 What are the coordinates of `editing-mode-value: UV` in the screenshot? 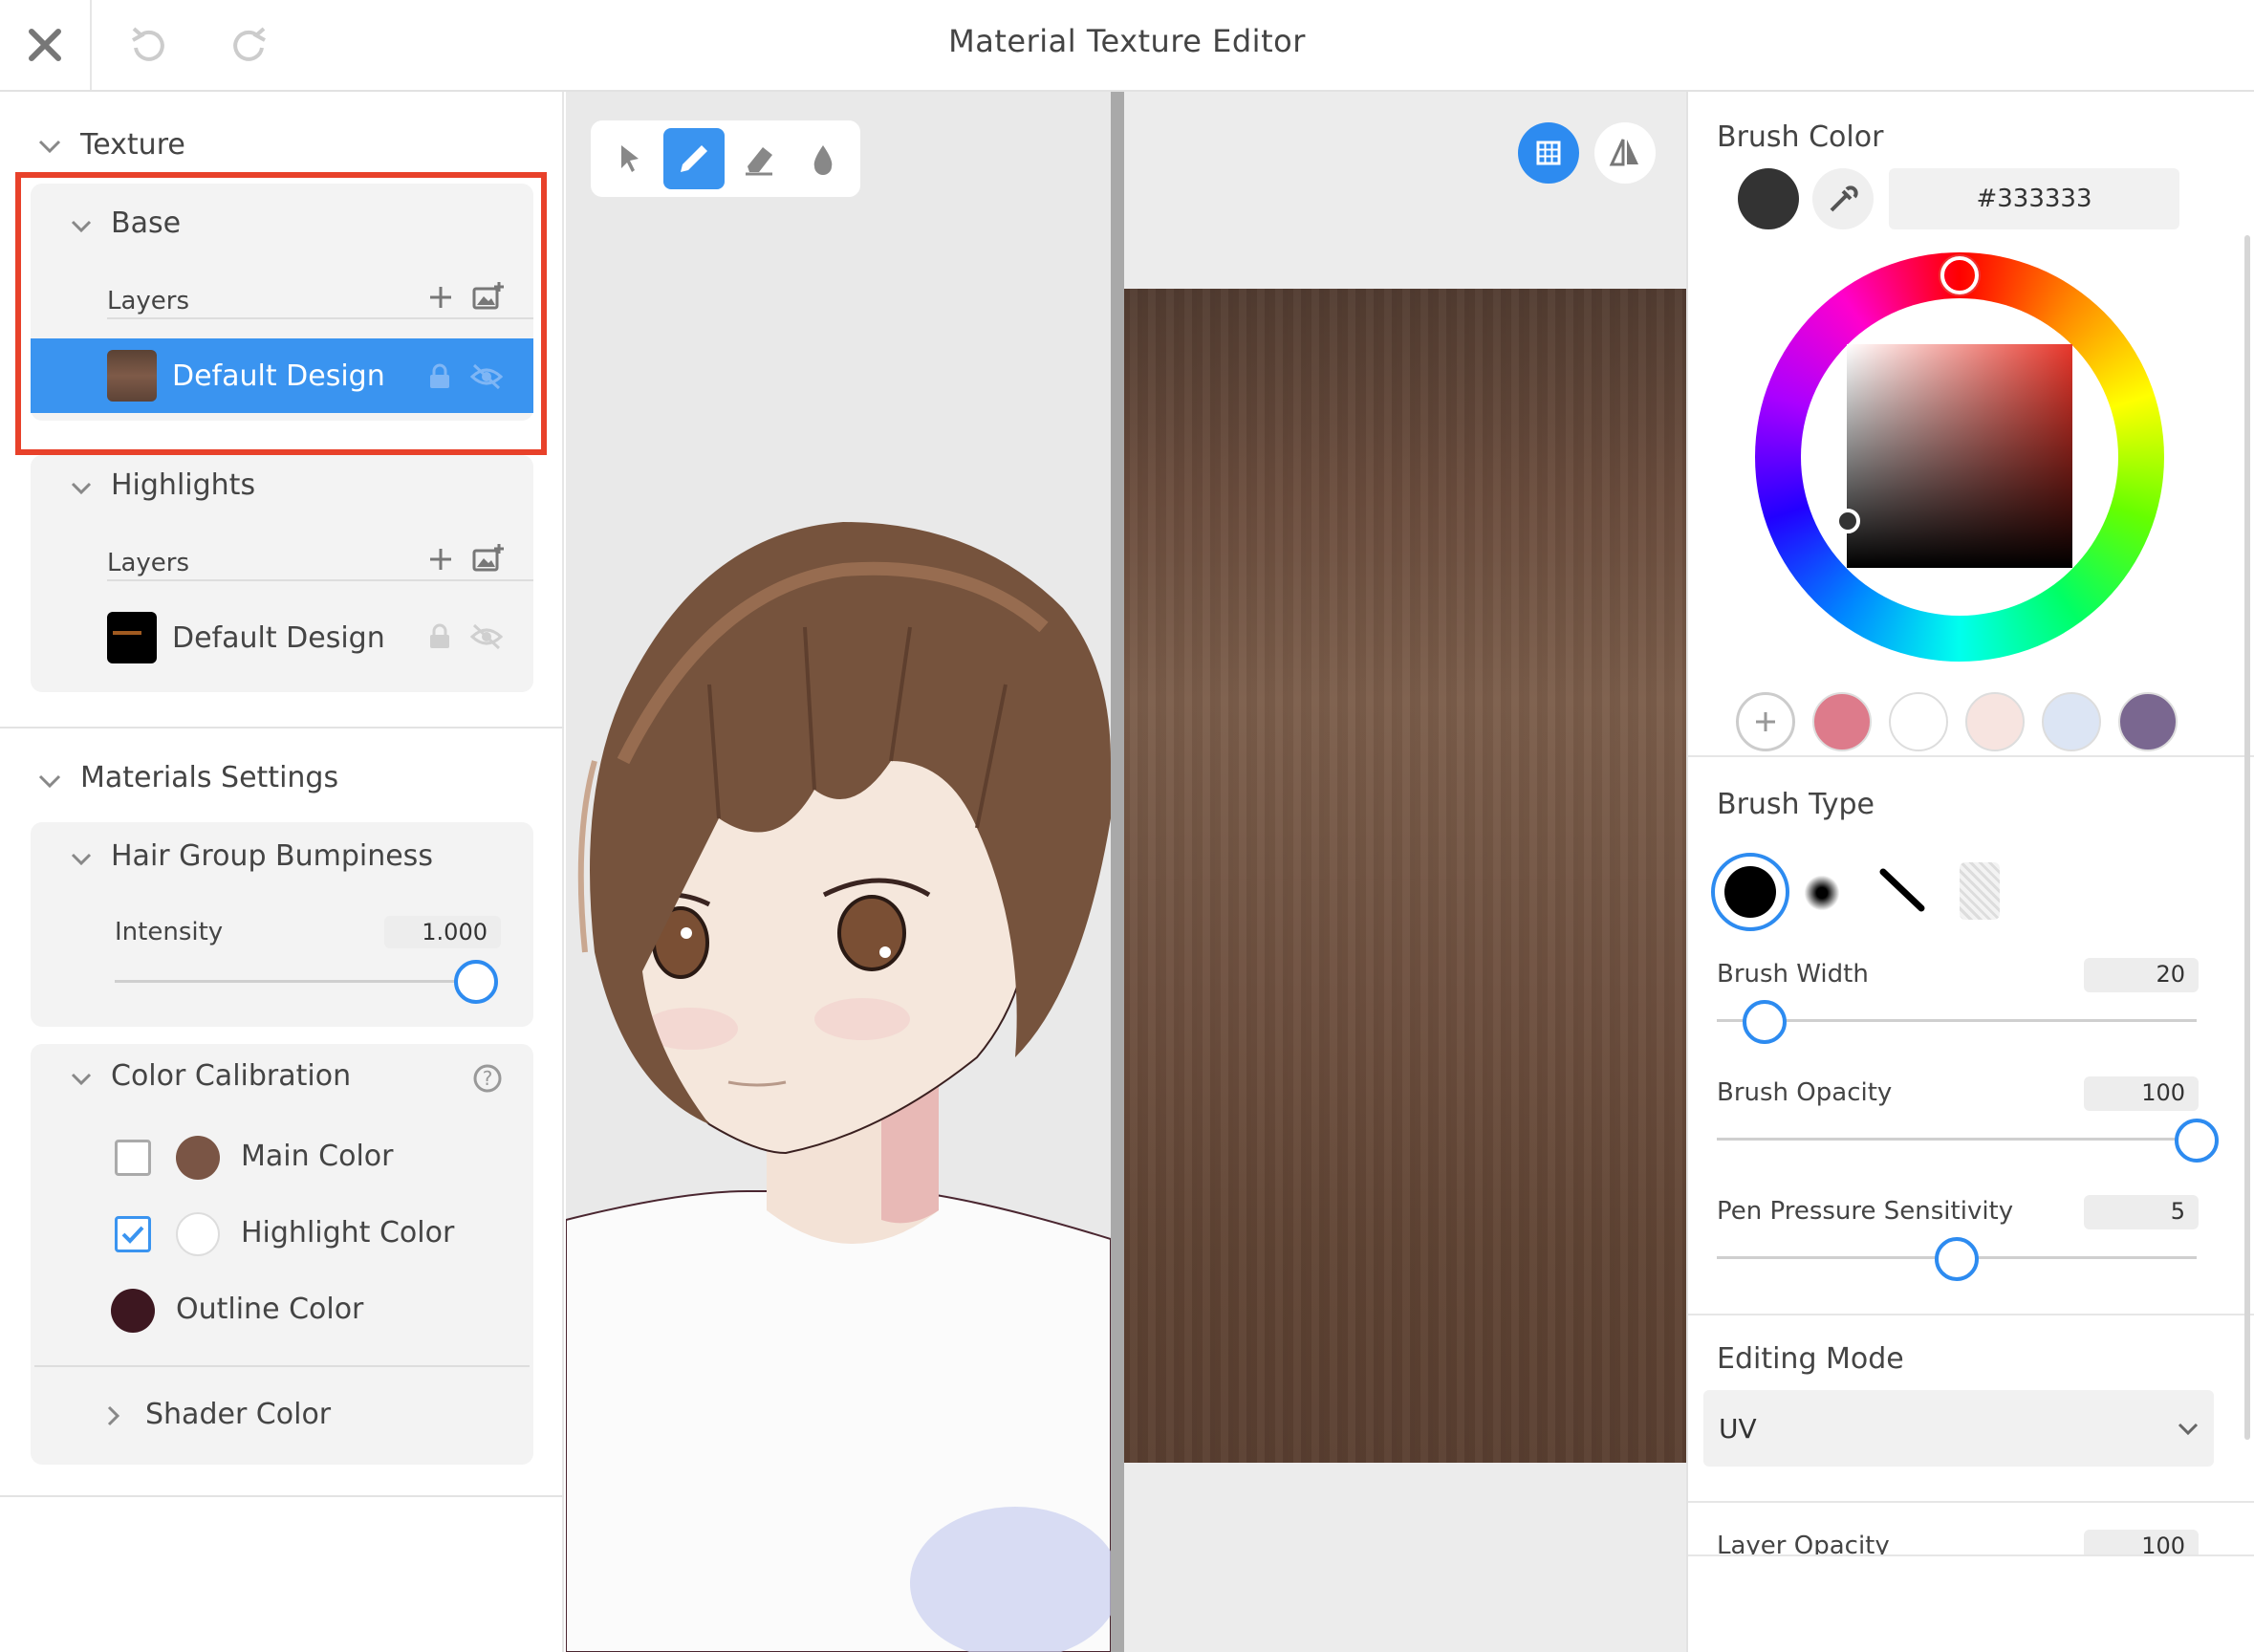 It's located at (1738, 1429).